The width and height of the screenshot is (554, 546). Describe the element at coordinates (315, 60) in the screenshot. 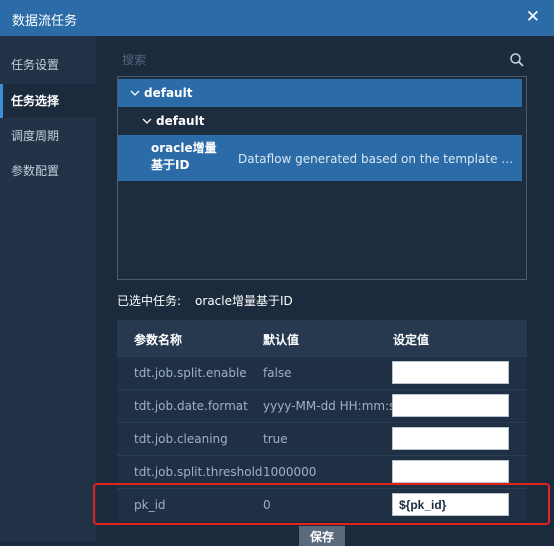

I see `search-input` at that location.